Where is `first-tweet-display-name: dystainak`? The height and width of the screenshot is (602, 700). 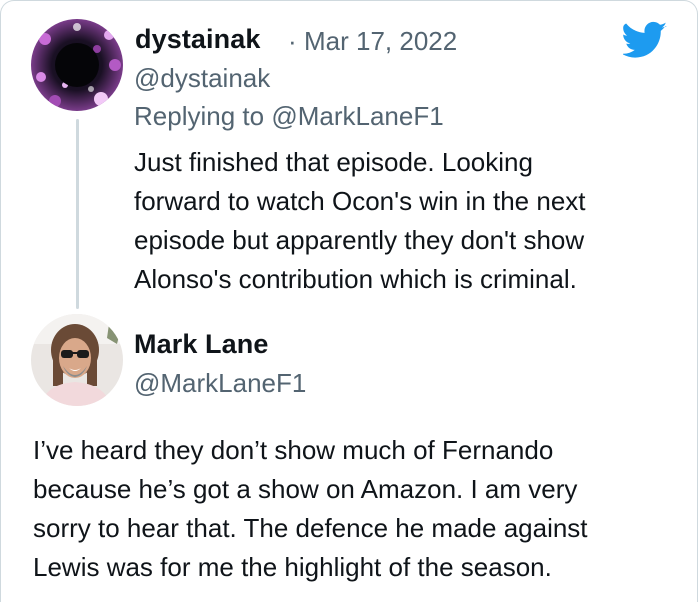 first-tweet-display-name: dystainak is located at coordinates (197, 39).